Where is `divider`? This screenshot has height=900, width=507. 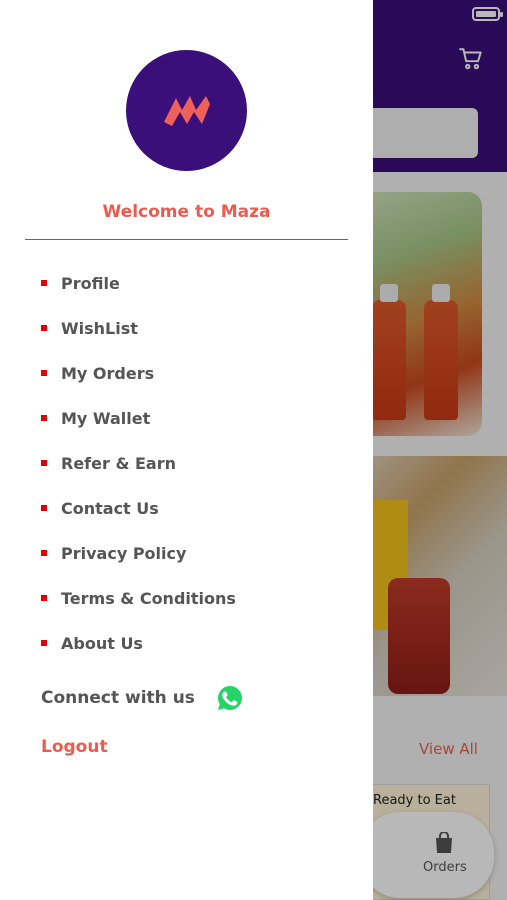
divider is located at coordinates (186, 239).